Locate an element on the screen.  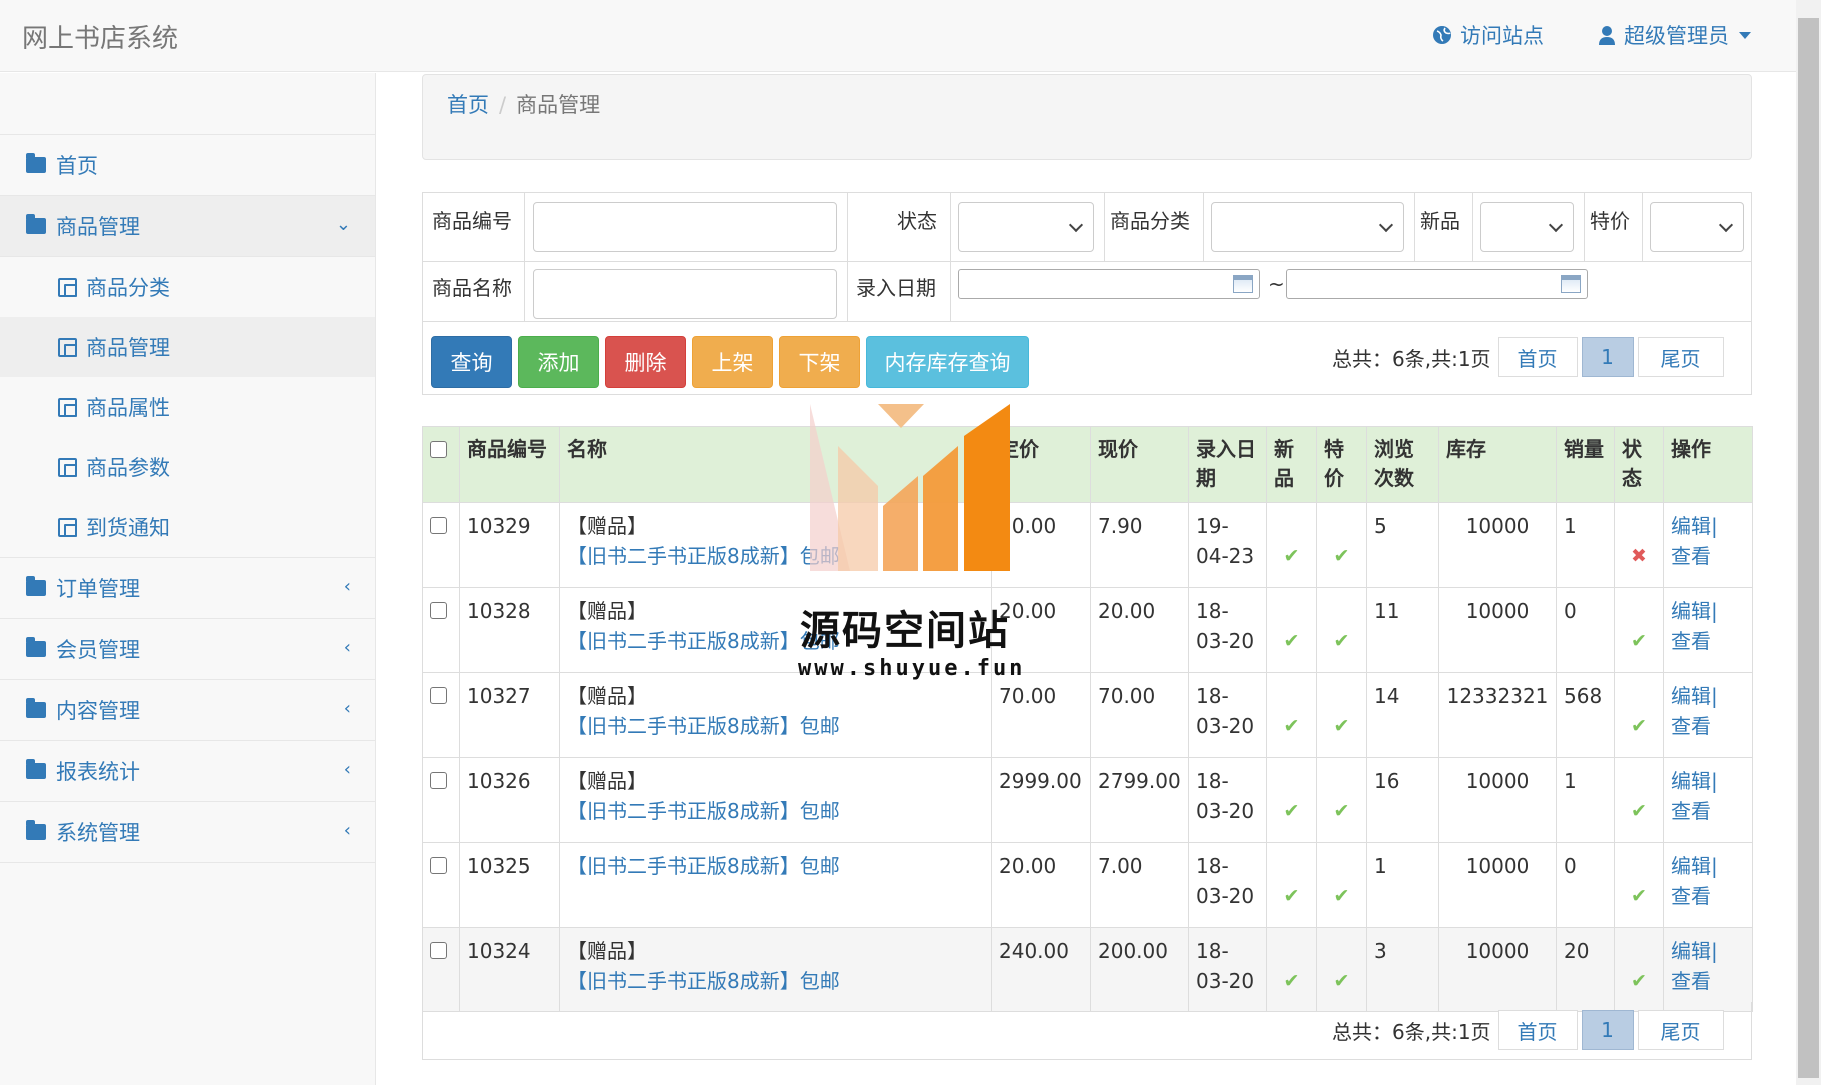
sidebar-item-system: 系统管理 ‹ is located at coordinates (187, 832).